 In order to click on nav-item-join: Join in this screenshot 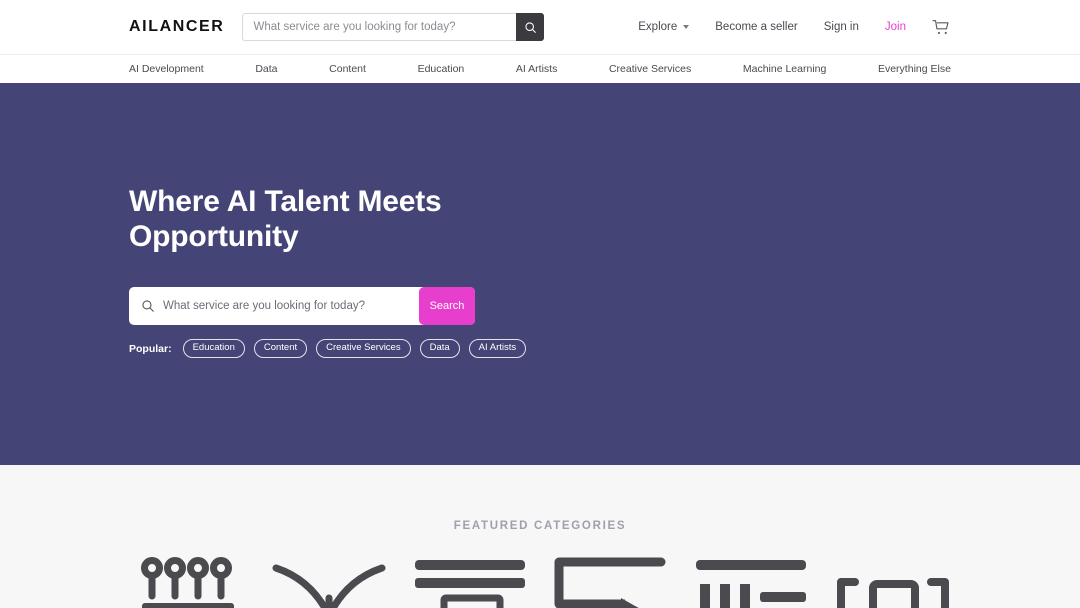, I will do `click(895, 27)`.